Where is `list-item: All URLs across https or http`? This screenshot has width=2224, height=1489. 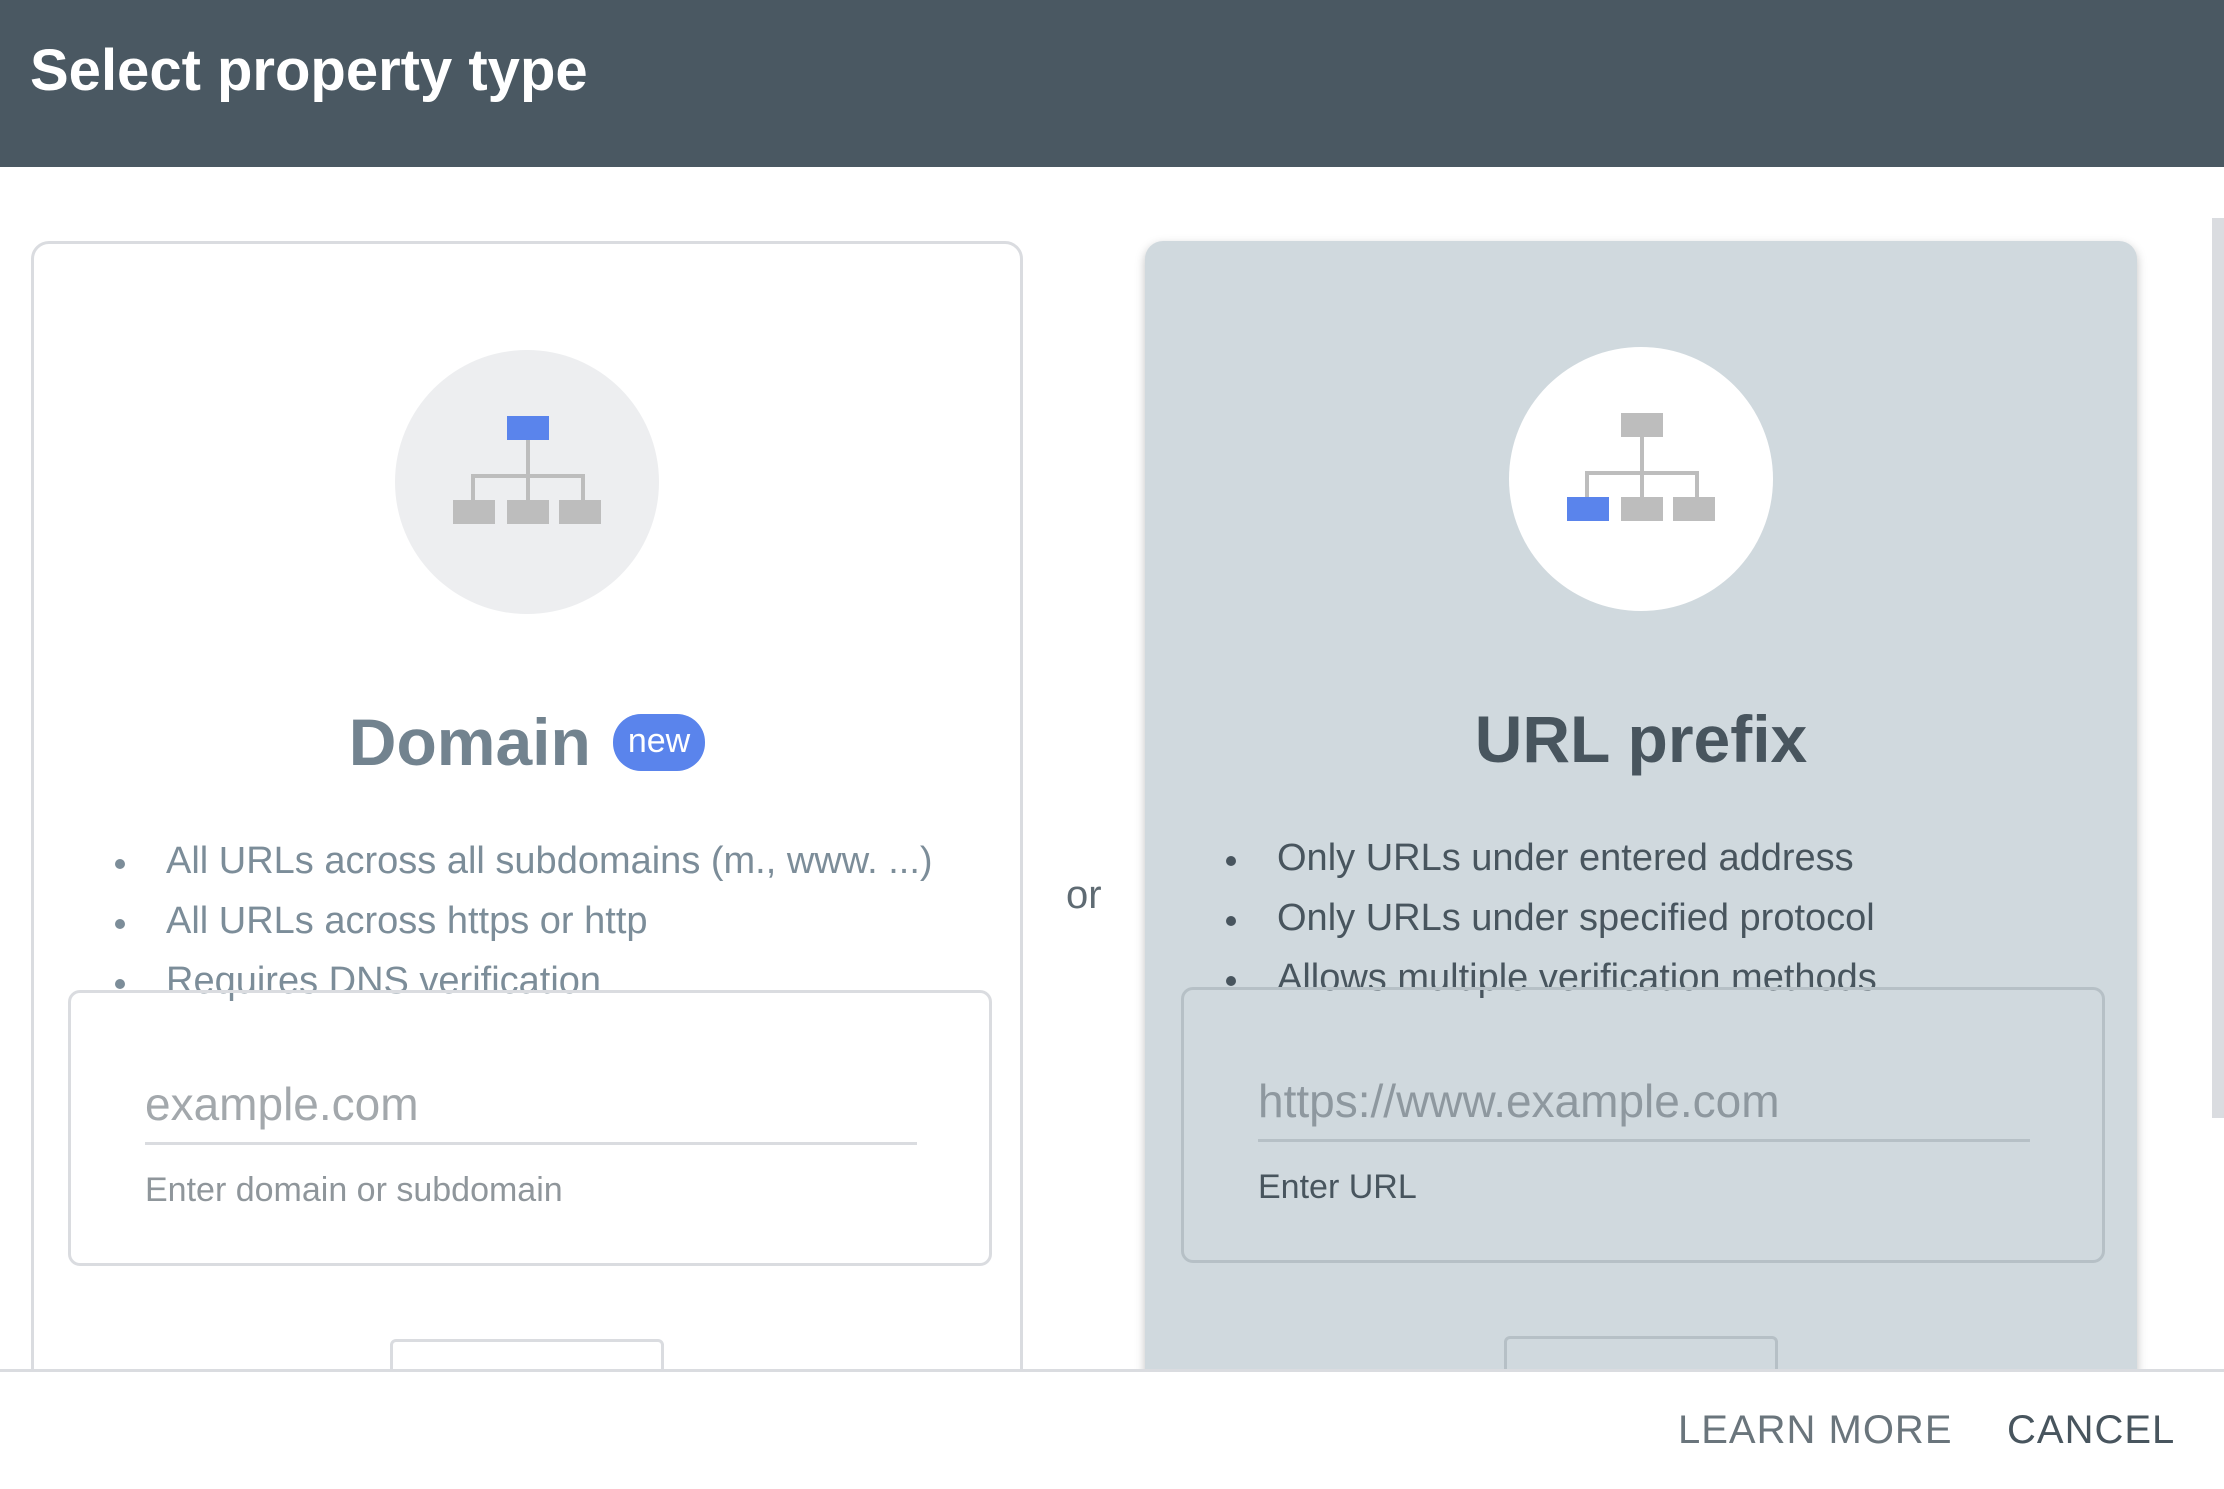
list-item: All URLs across https or http is located at coordinates (522, 921).